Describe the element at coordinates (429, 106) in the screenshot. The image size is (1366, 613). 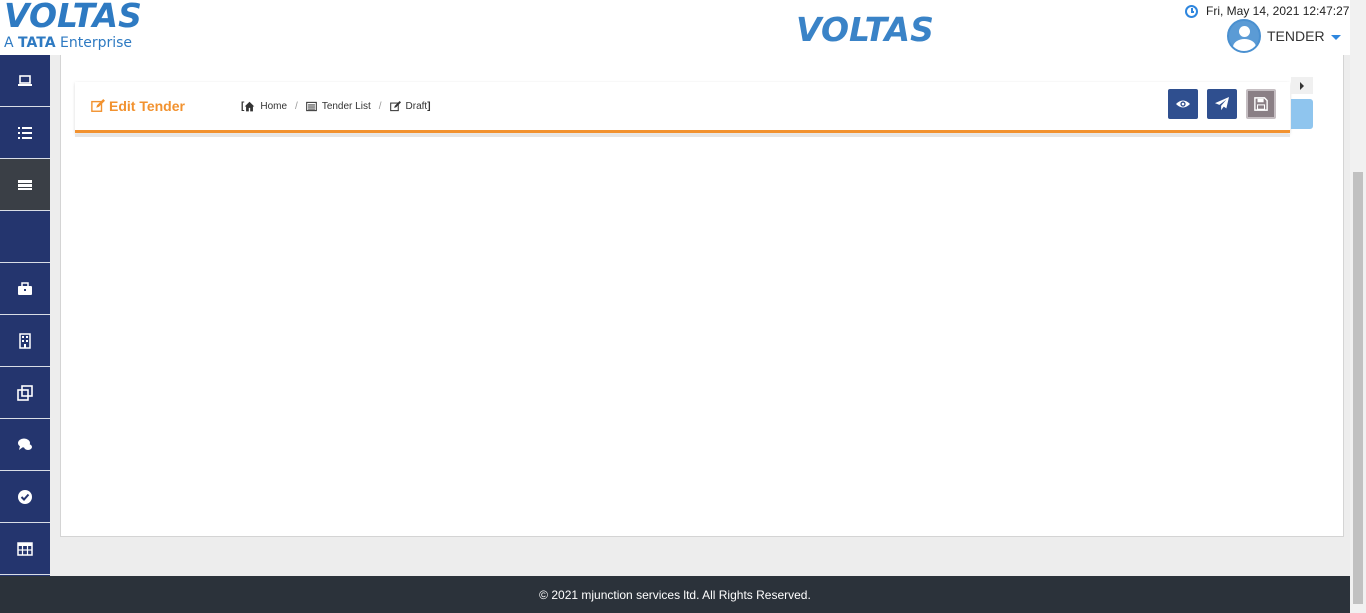
I see `breadcrumb-close-bracket: ]` at that location.